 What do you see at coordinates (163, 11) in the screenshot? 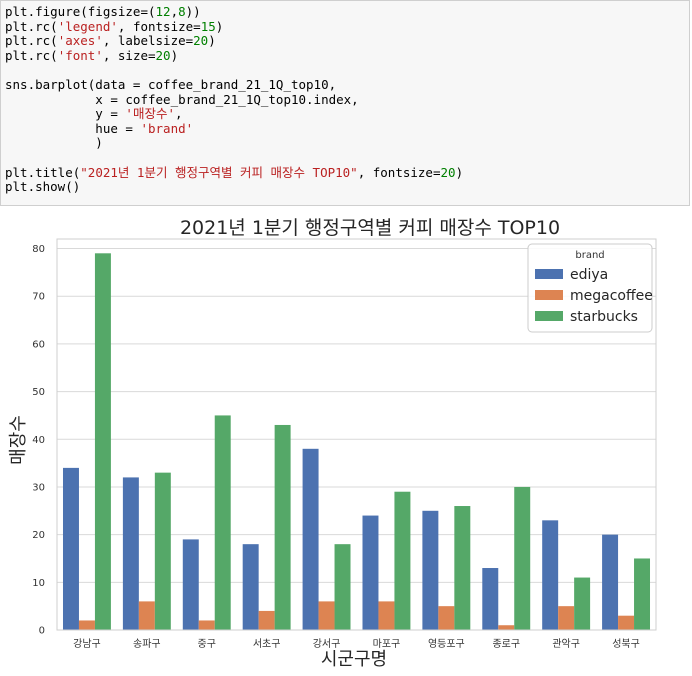
I see `code-token: 12` at bounding box center [163, 11].